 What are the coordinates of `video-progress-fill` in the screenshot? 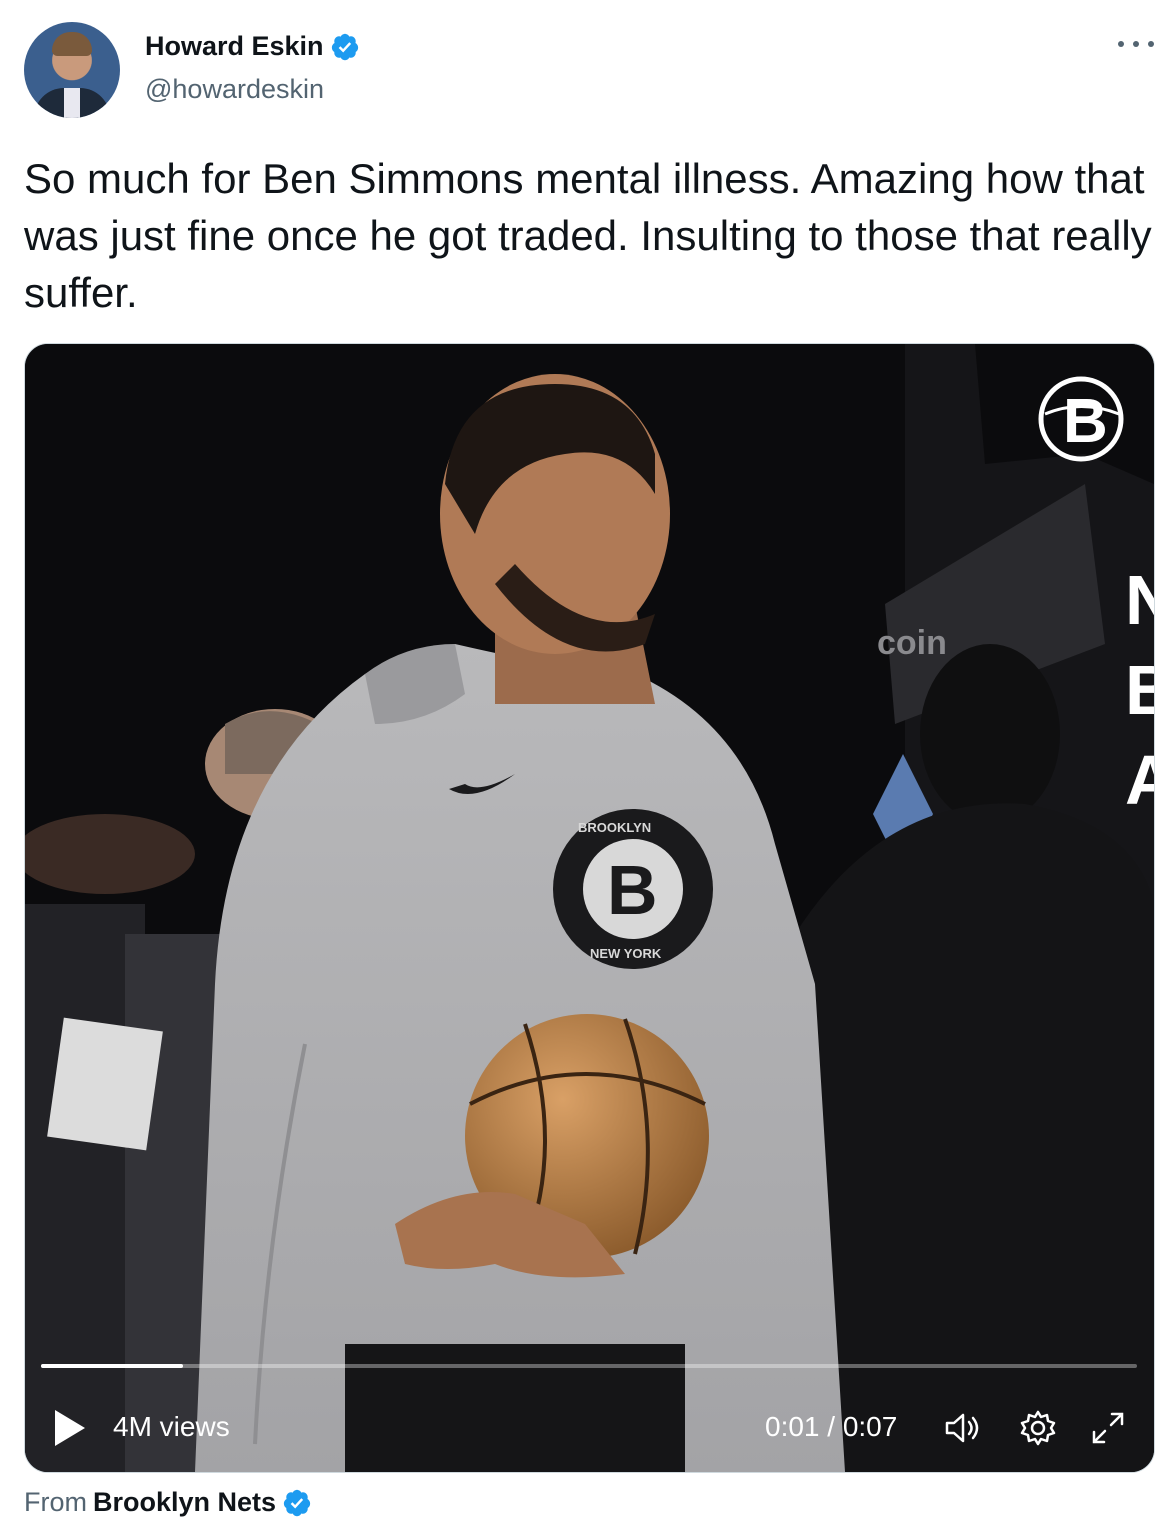 It's located at (112, 1366).